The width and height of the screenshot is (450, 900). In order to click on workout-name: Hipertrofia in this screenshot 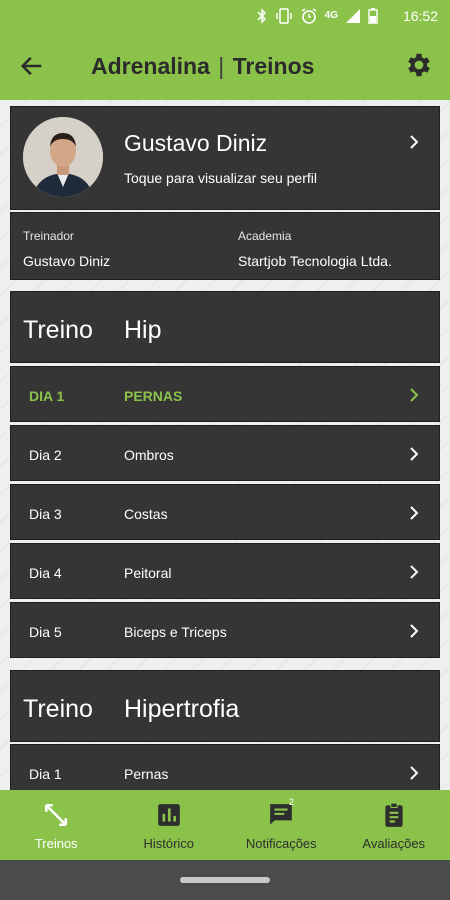, I will do `click(182, 709)`.